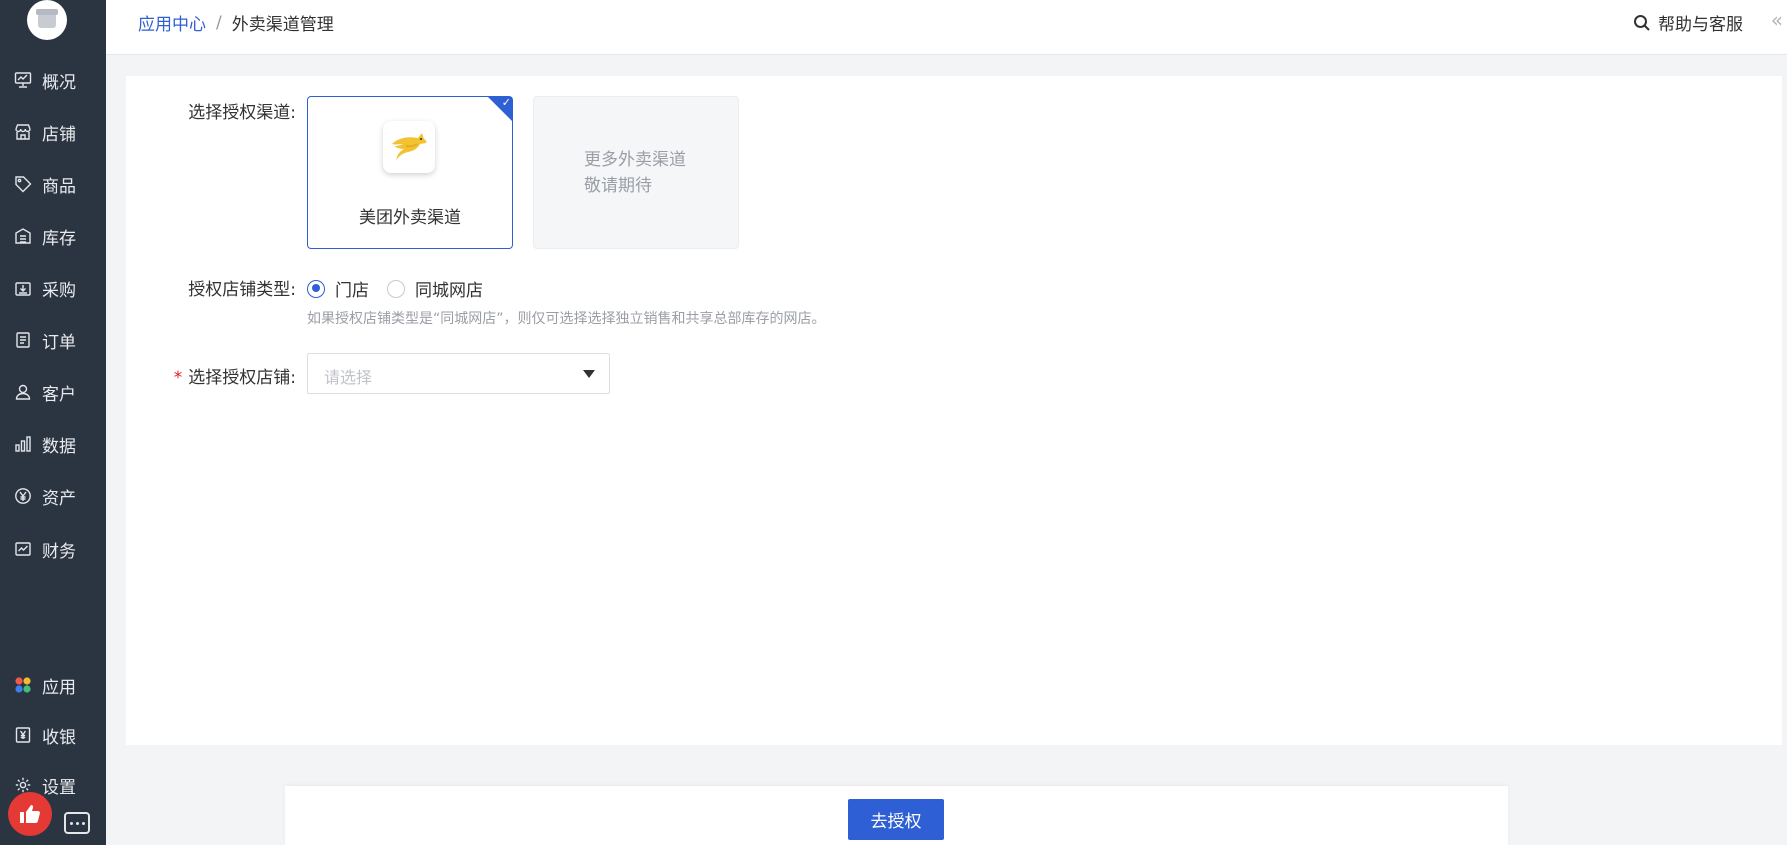  I want to click on sidebar-item-customer: 客户, so click(53, 392).